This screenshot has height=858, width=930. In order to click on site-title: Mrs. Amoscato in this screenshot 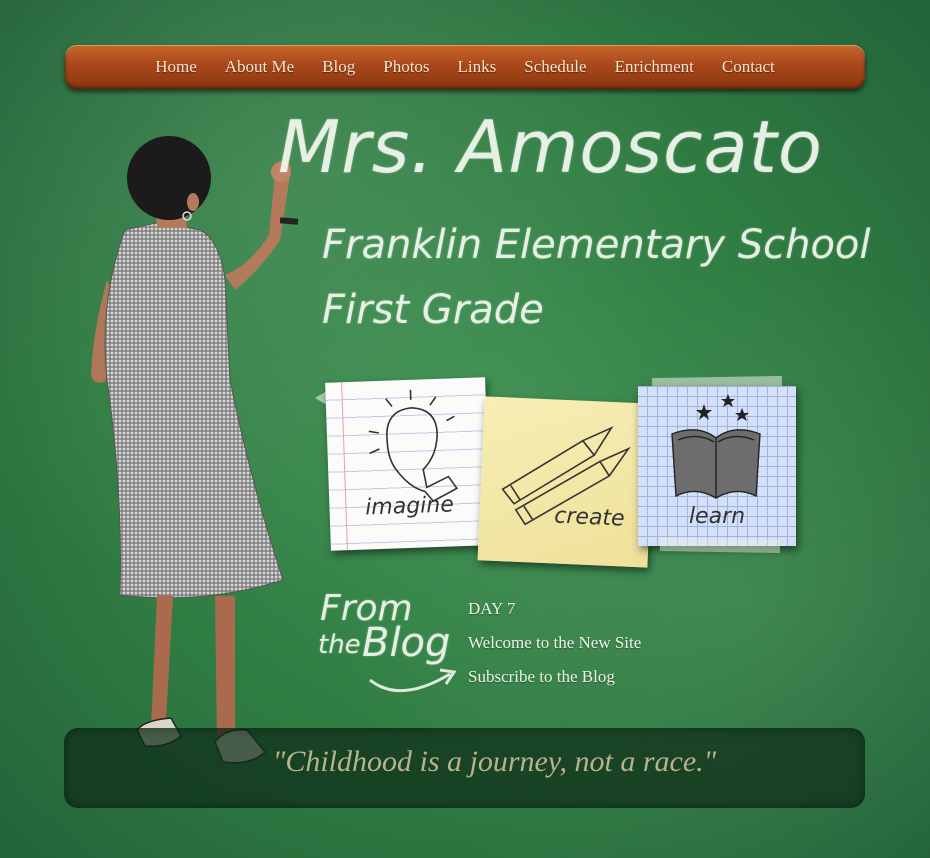, I will do `click(550, 147)`.